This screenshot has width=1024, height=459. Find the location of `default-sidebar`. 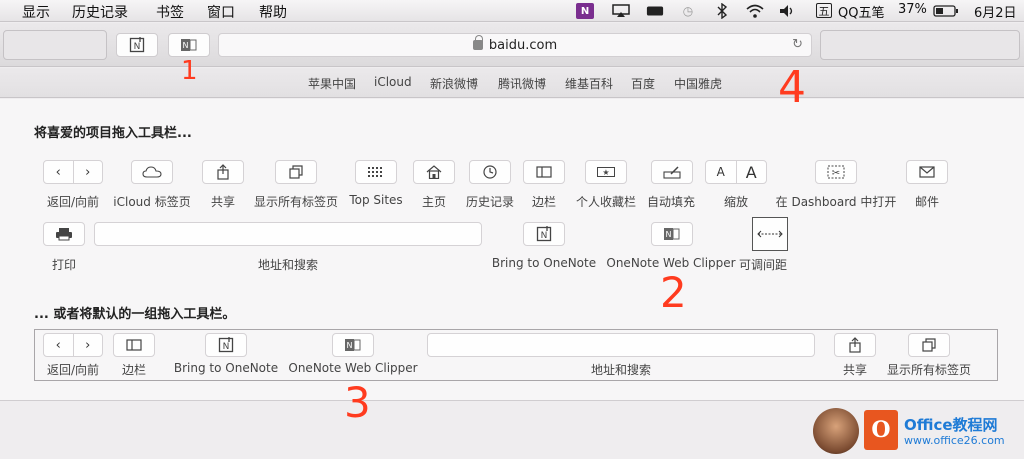

default-sidebar is located at coordinates (134, 345).